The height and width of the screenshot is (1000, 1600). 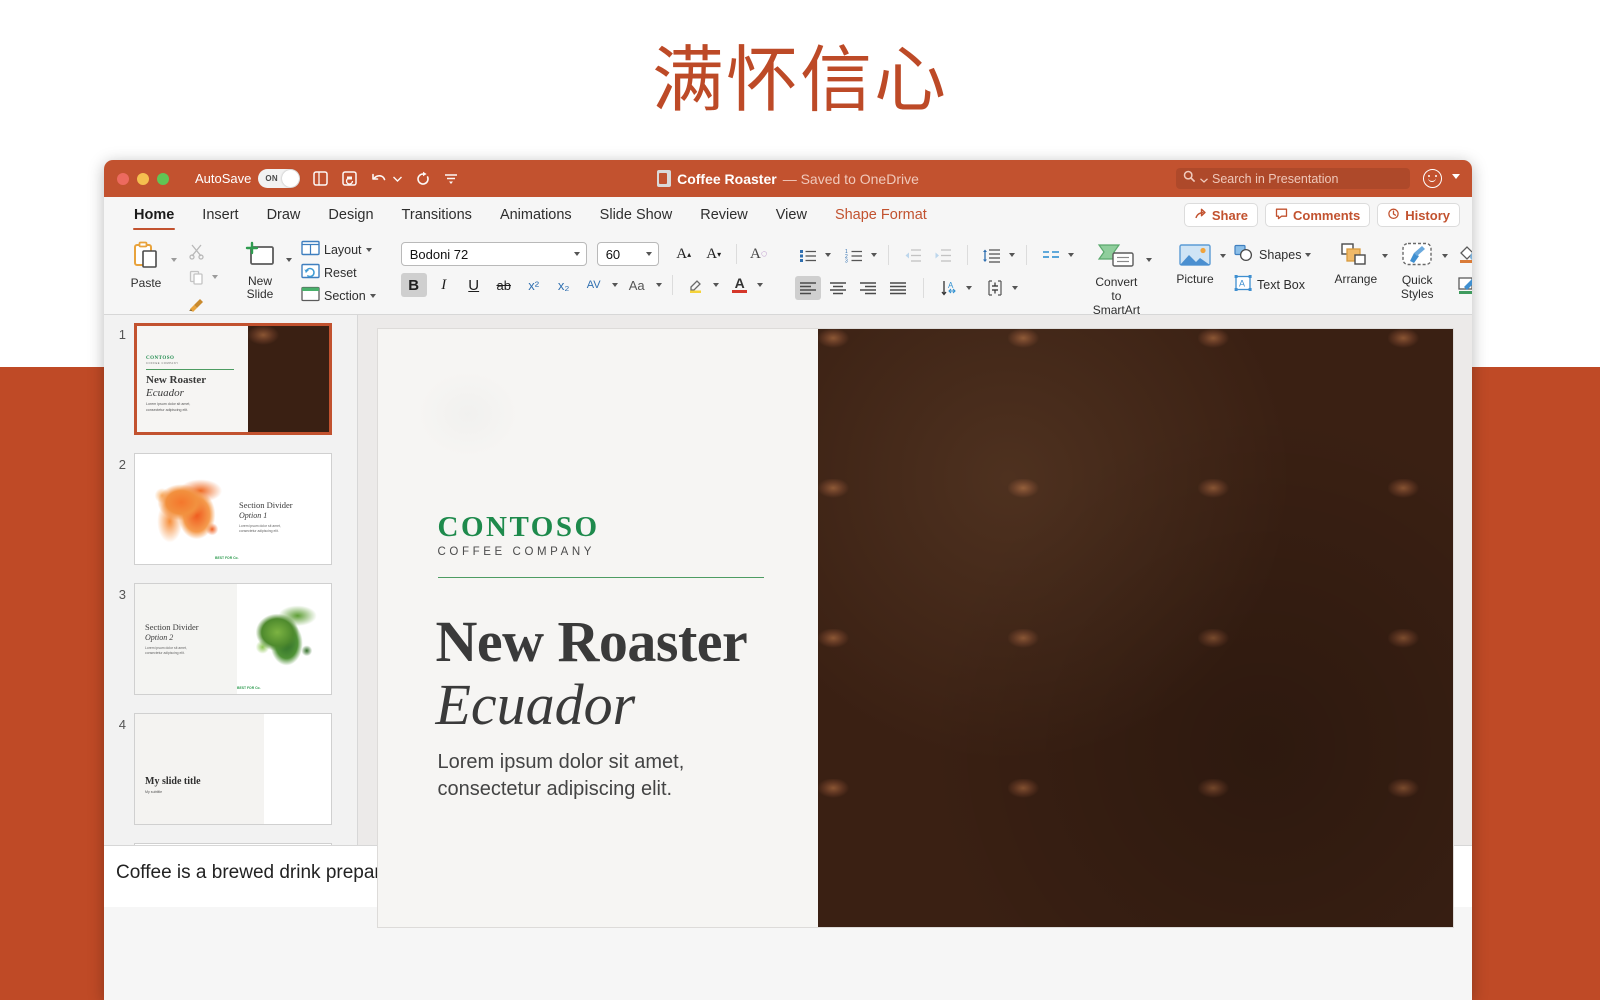 I want to click on smartart-caret-icon, so click(x=1149, y=260).